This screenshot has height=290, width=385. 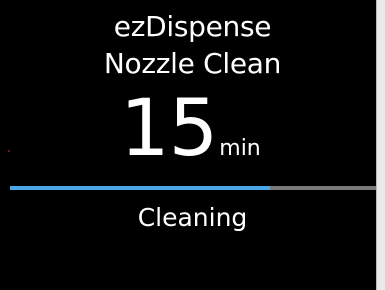 I want to click on app-title: ezDispense, so click(x=192, y=26).